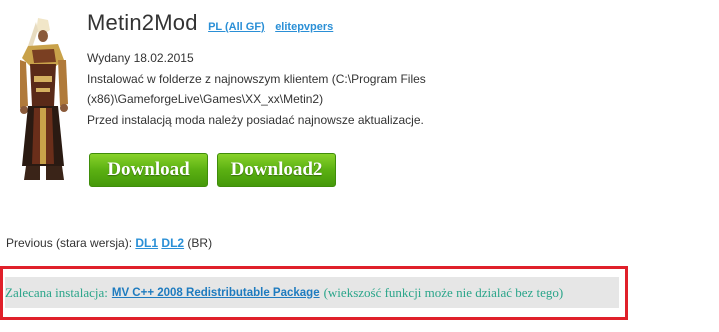 This screenshot has width=719, height=332. Describe the element at coordinates (216, 293) in the screenshot. I see `vc-redist-link: MV C++ 2008 Redistributable Package` at that location.